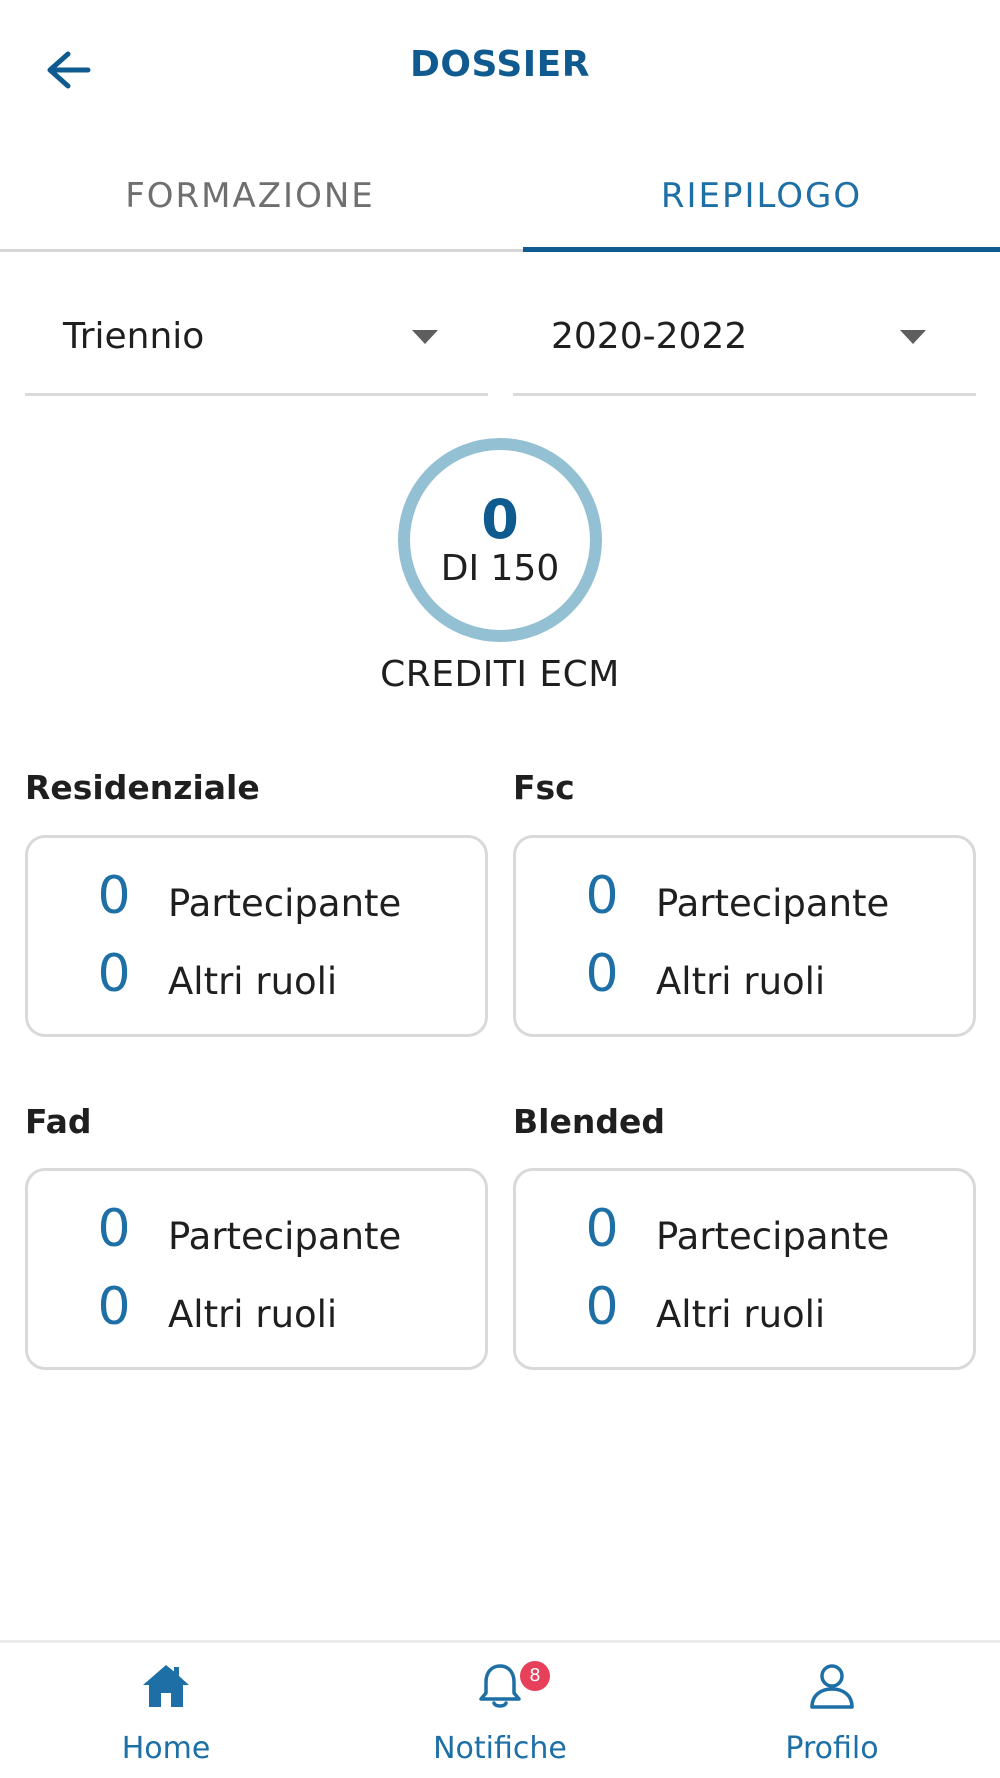 The image size is (1000, 1778). I want to click on nav-profilo-label: Profilo, so click(832, 1748).